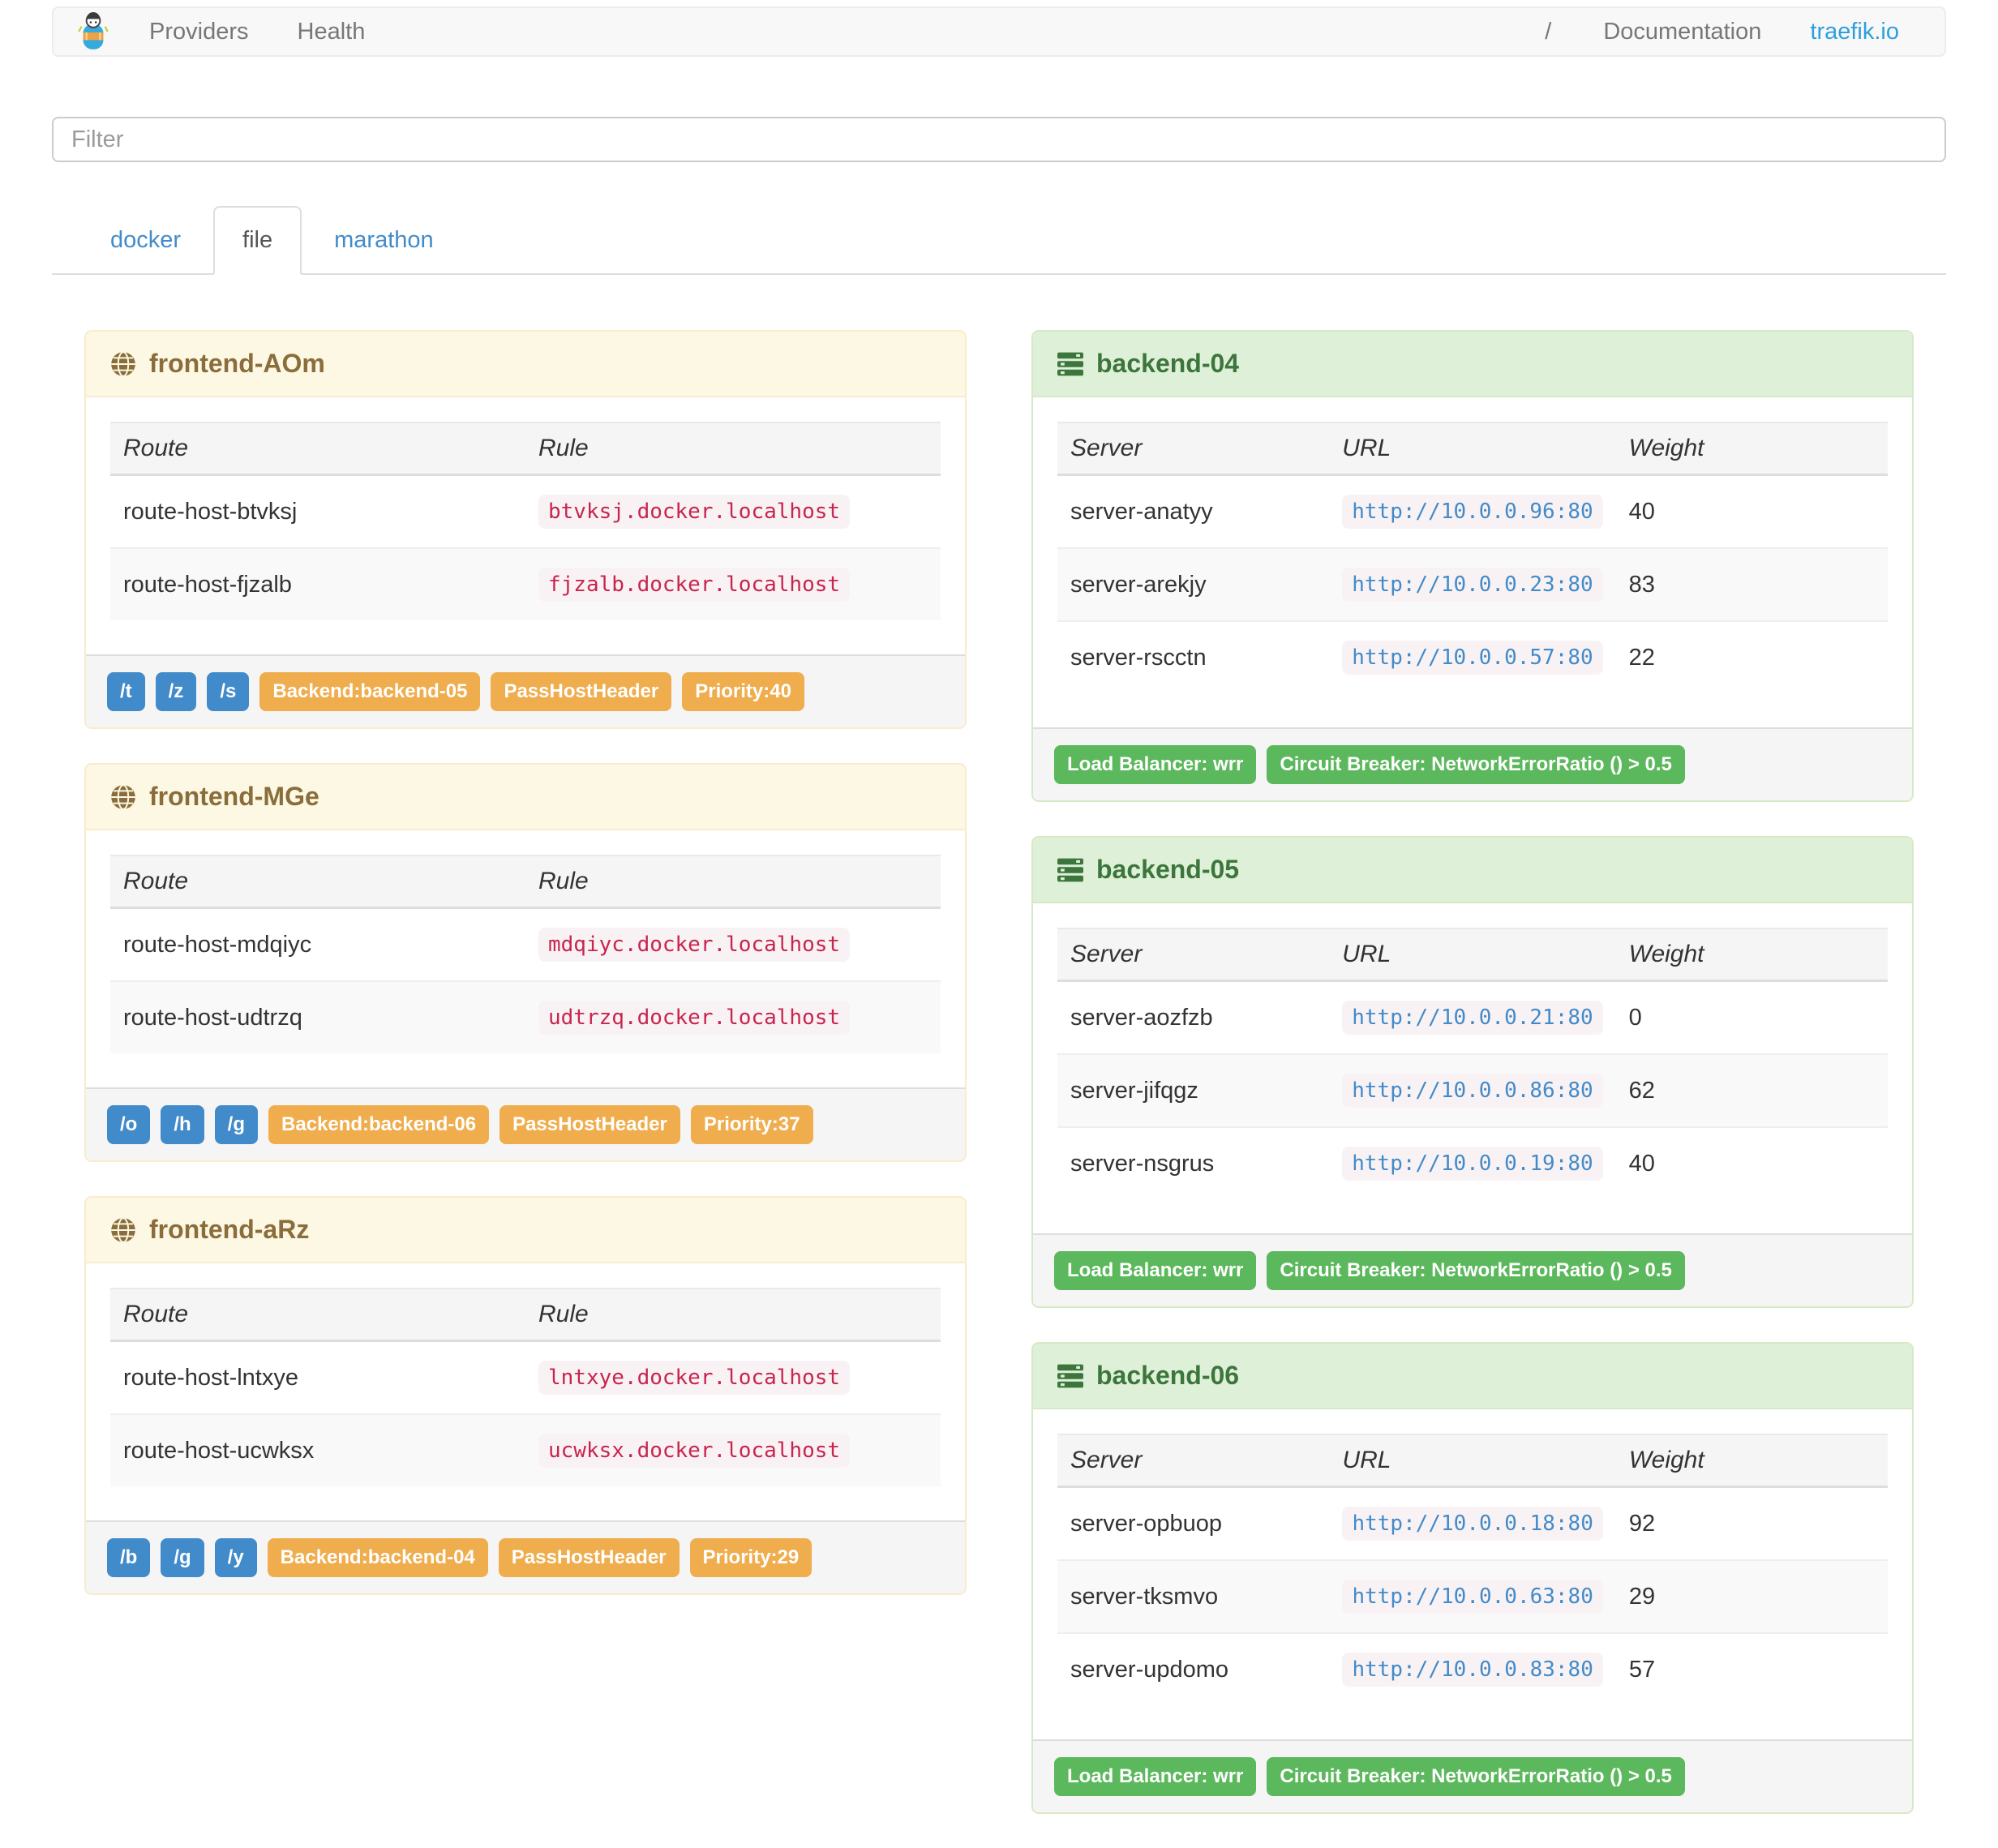 This screenshot has width=1998, height=1848. What do you see at coordinates (750, 1557) in the screenshot?
I see `priority-badge: Priority:29` at bounding box center [750, 1557].